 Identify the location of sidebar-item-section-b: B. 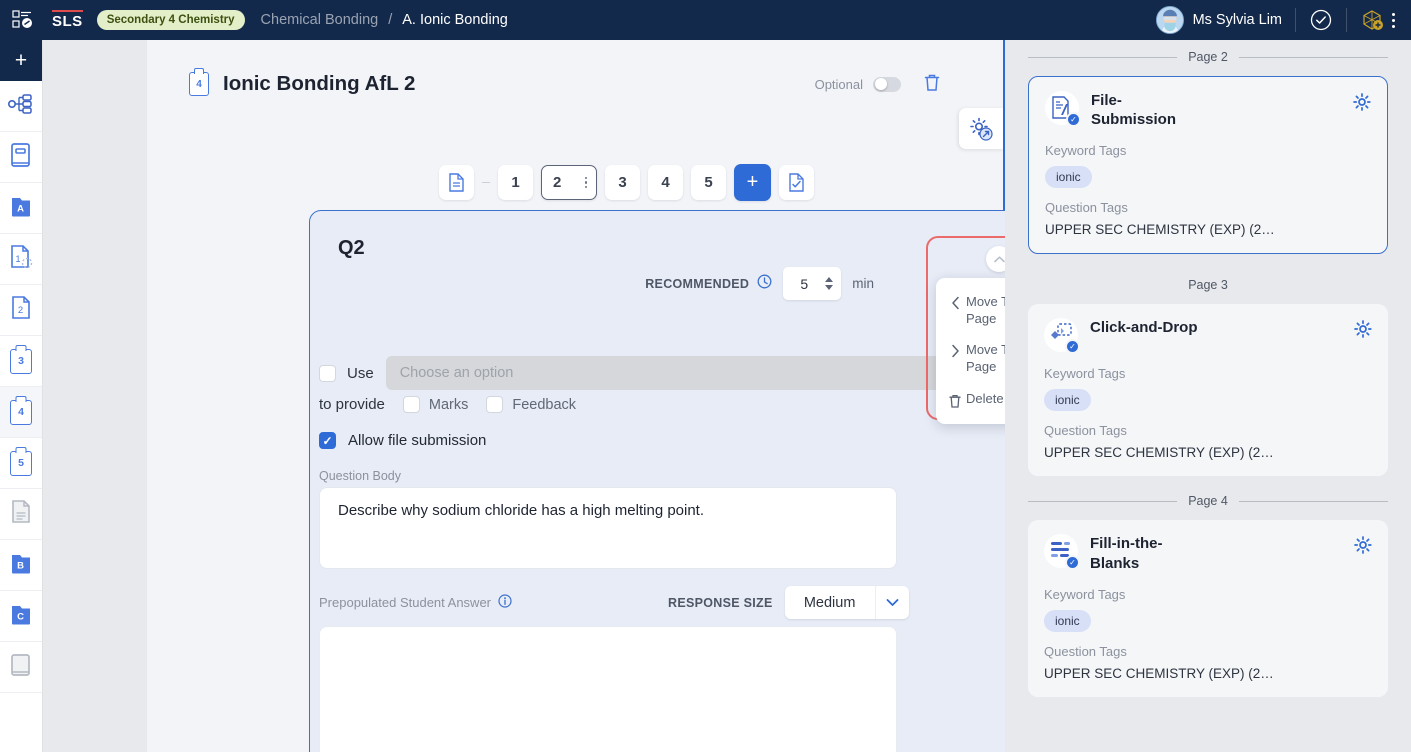
(21, 565).